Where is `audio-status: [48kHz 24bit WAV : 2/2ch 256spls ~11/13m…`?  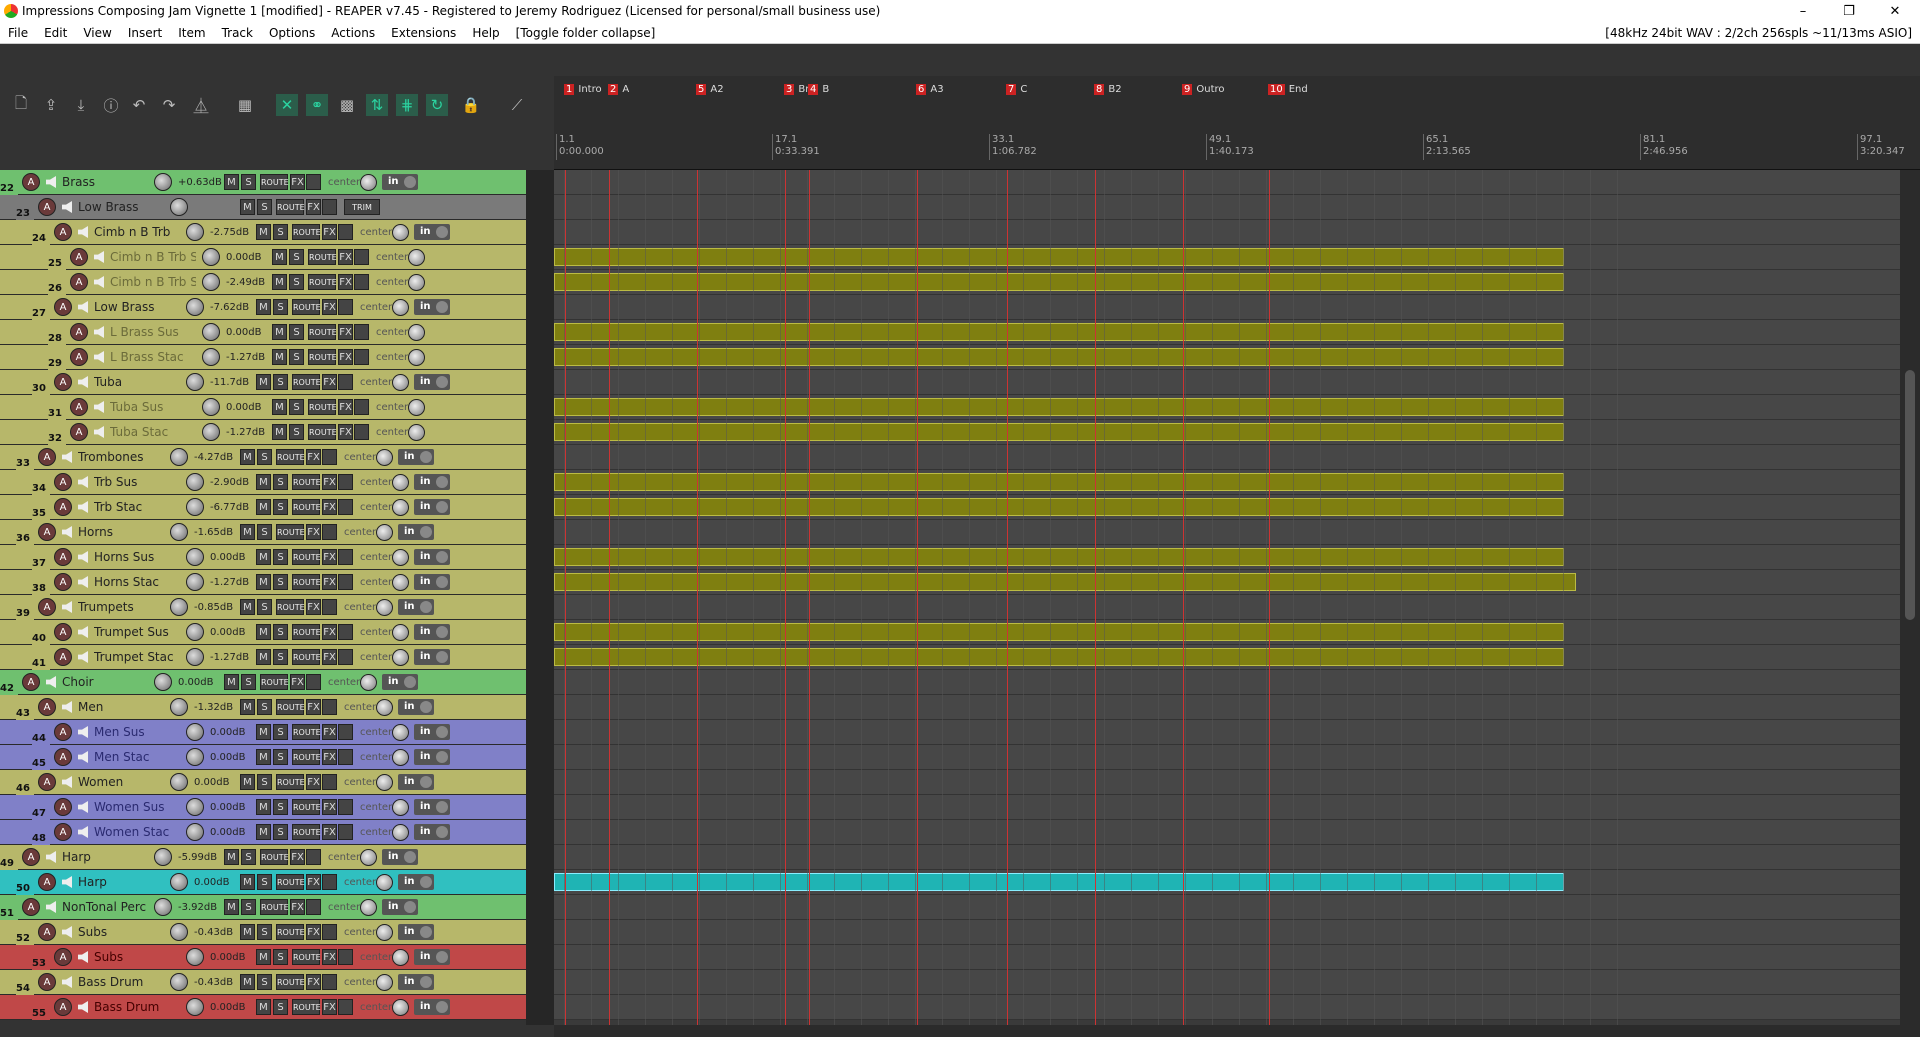 audio-status: [48kHz 24bit WAV : 2/2ch 256spls ~11/13m… is located at coordinates (1758, 33).